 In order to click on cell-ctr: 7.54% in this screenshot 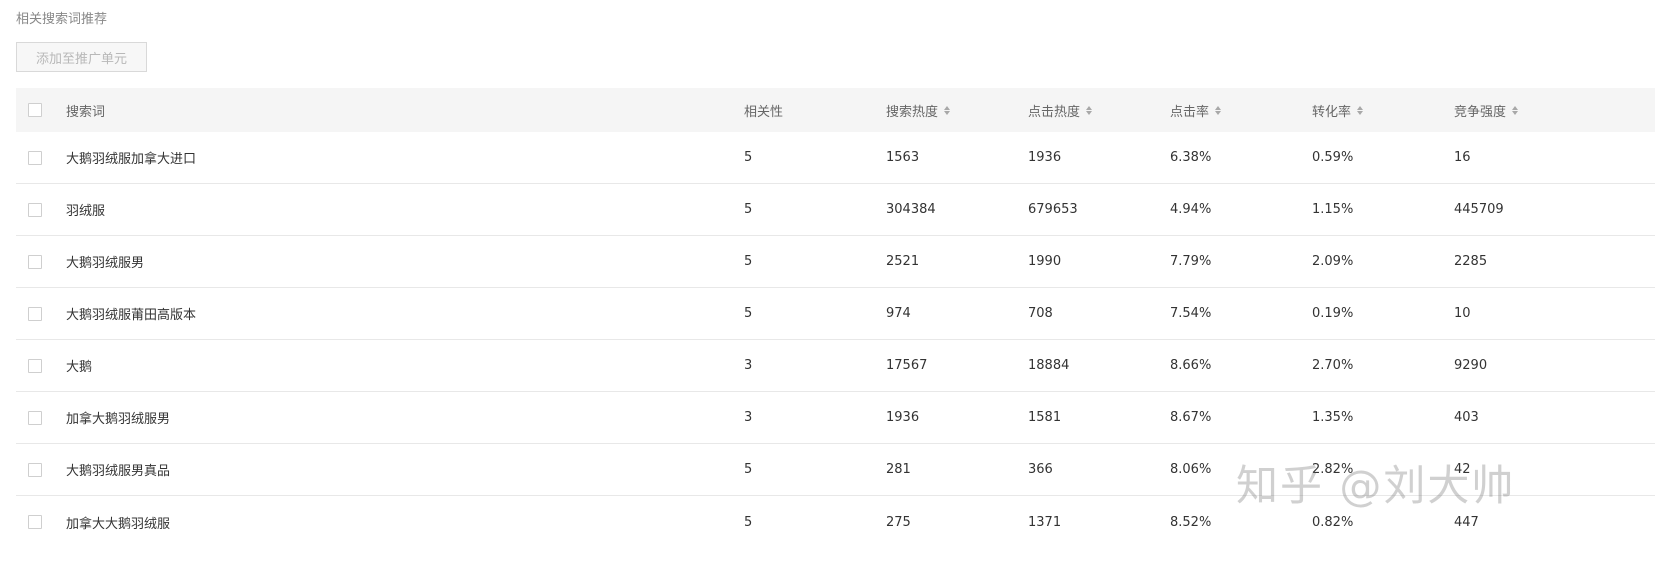, I will do `click(1191, 313)`.